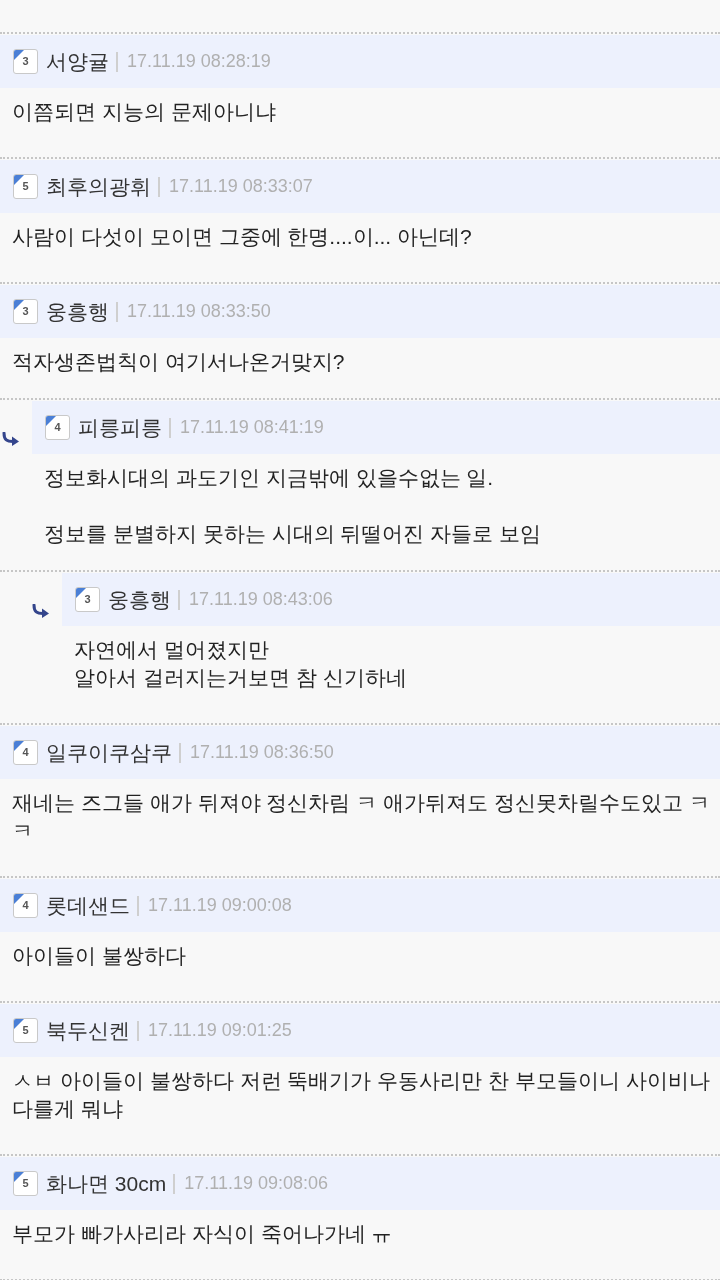 The width and height of the screenshot is (720, 1280). I want to click on author-name: 최후의광휘, so click(98, 186).